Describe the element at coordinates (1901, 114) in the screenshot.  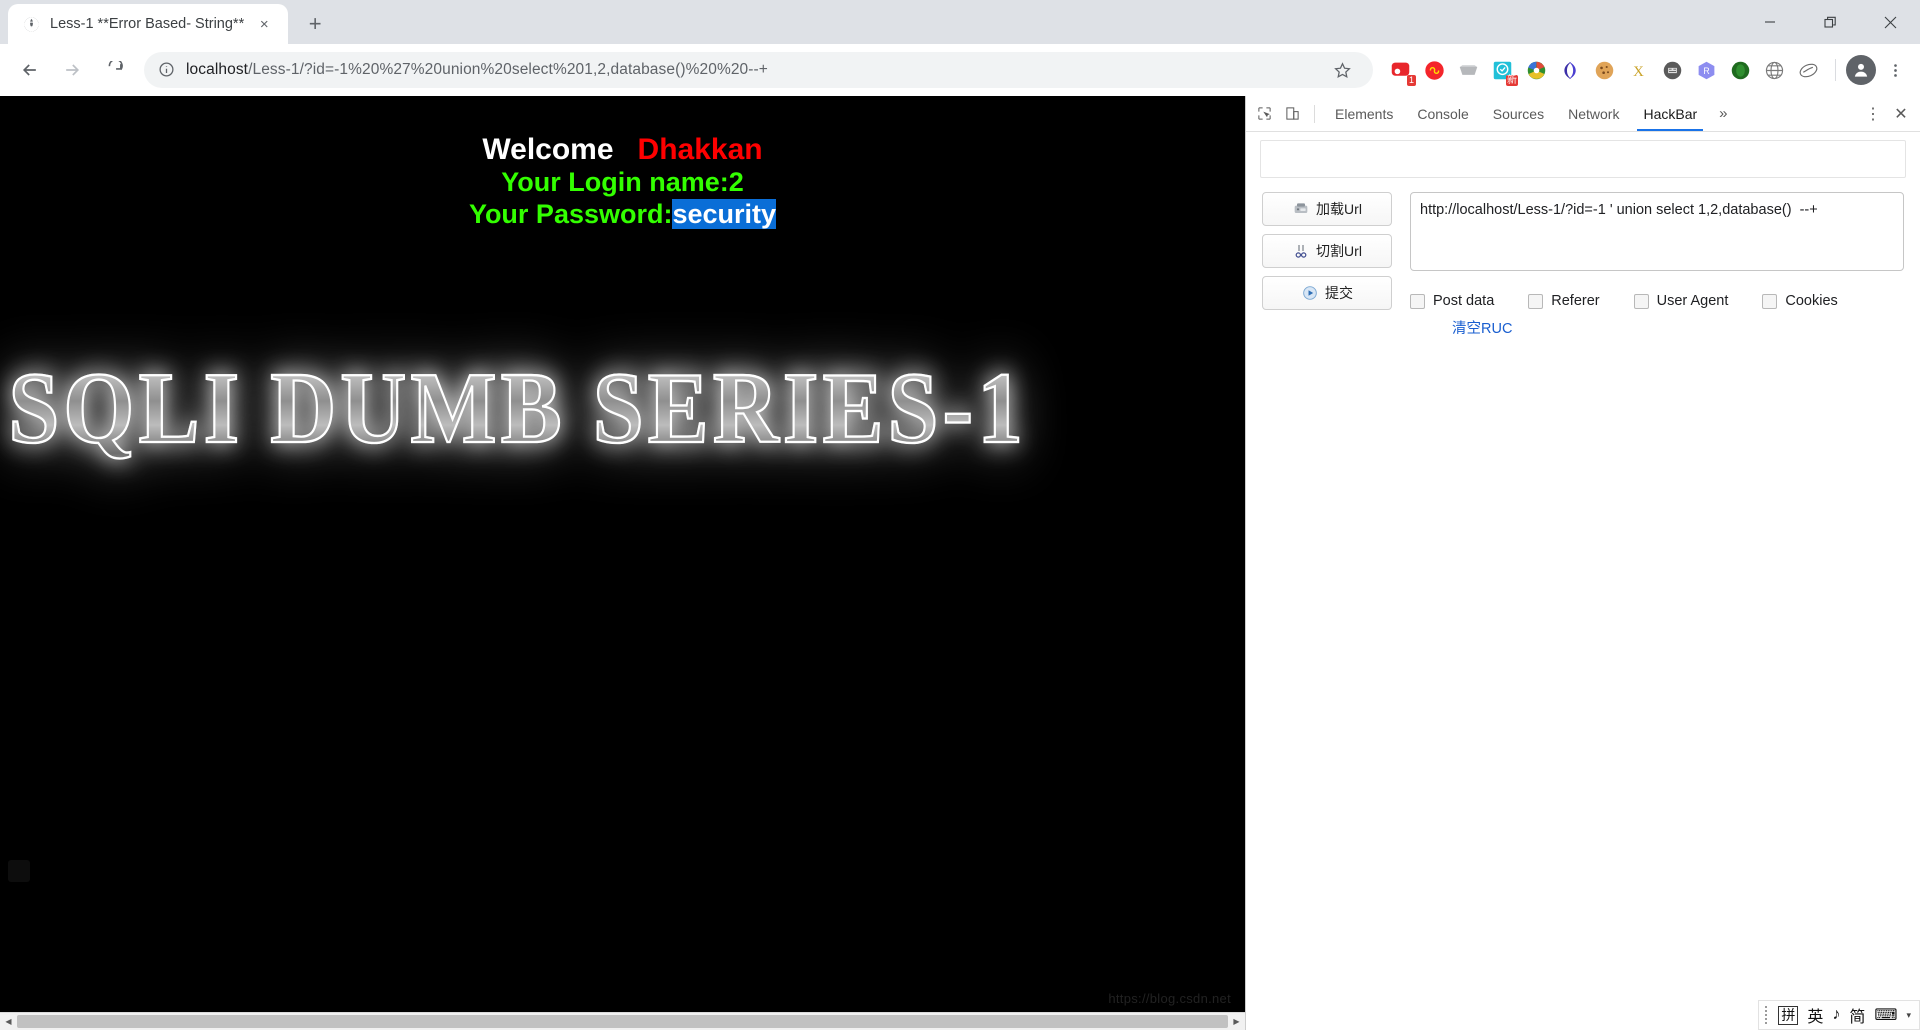
I see `devtools-close-icon: ✕` at that location.